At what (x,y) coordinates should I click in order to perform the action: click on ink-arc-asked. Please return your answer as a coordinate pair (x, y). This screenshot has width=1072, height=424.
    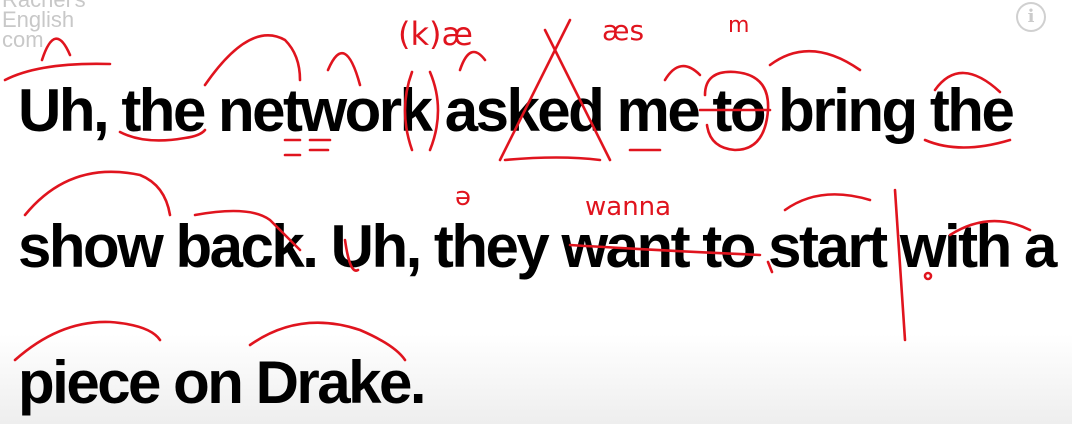
    Looking at the image, I should click on (472, 61).